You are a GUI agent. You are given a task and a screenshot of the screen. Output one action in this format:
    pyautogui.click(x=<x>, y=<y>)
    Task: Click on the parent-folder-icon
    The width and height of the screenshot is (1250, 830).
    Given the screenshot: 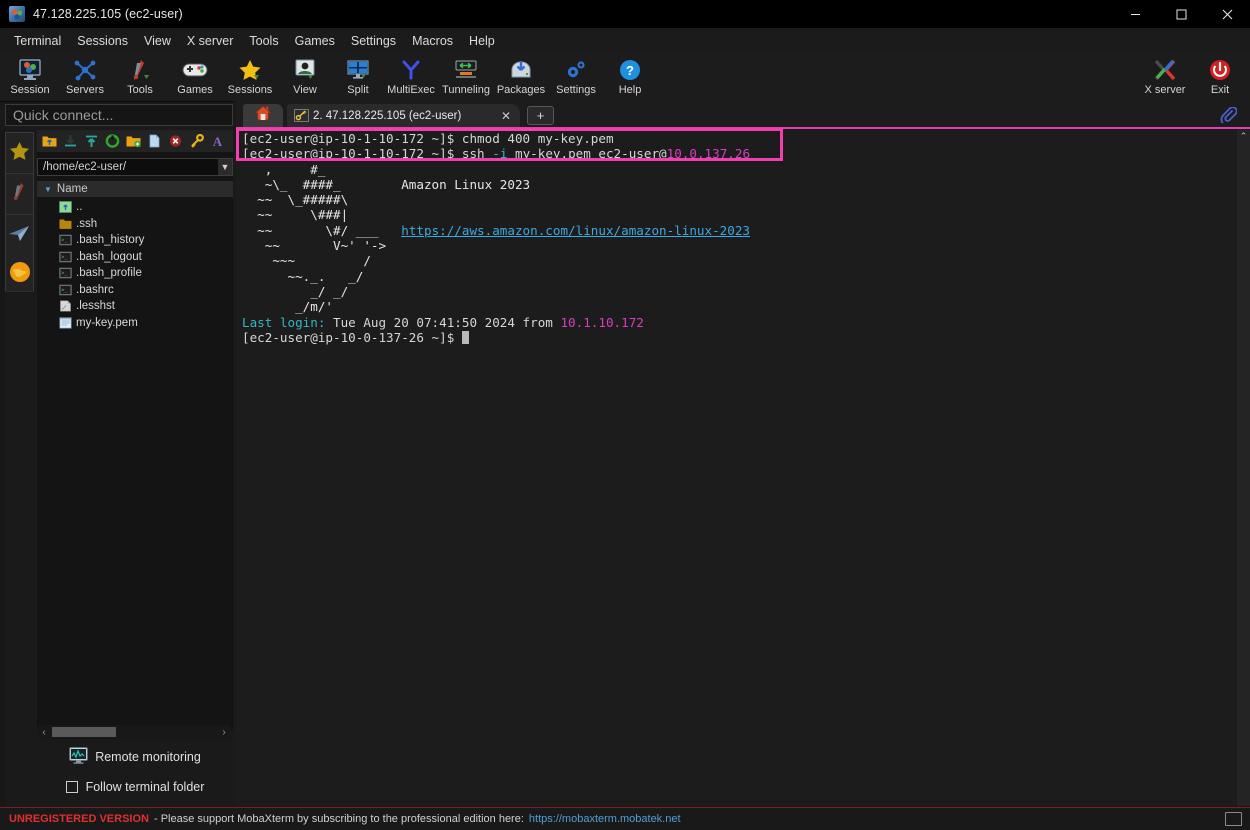 What is the action you would take?
    pyautogui.click(x=49, y=141)
    